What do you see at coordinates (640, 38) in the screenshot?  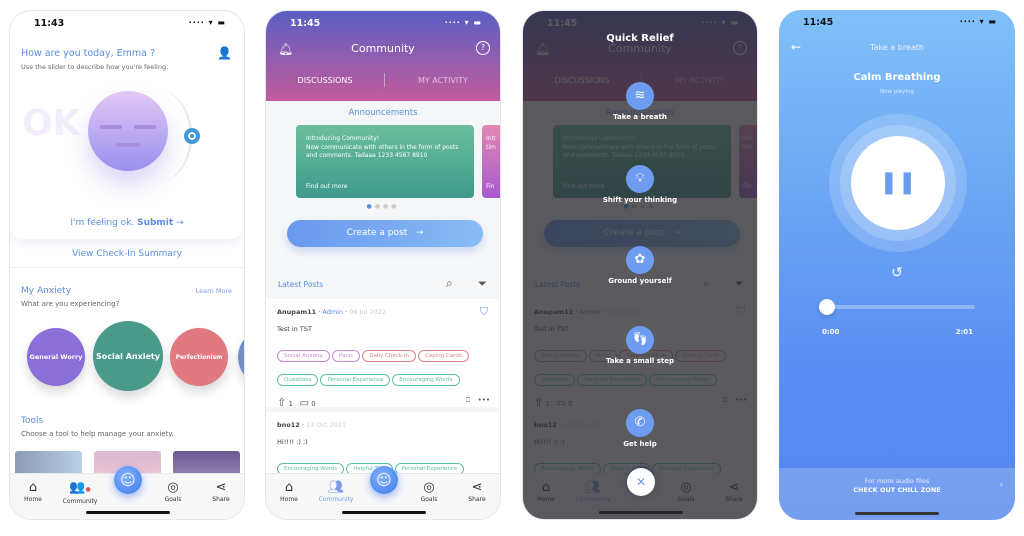 I see `overlay-title: Quick Relief` at bounding box center [640, 38].